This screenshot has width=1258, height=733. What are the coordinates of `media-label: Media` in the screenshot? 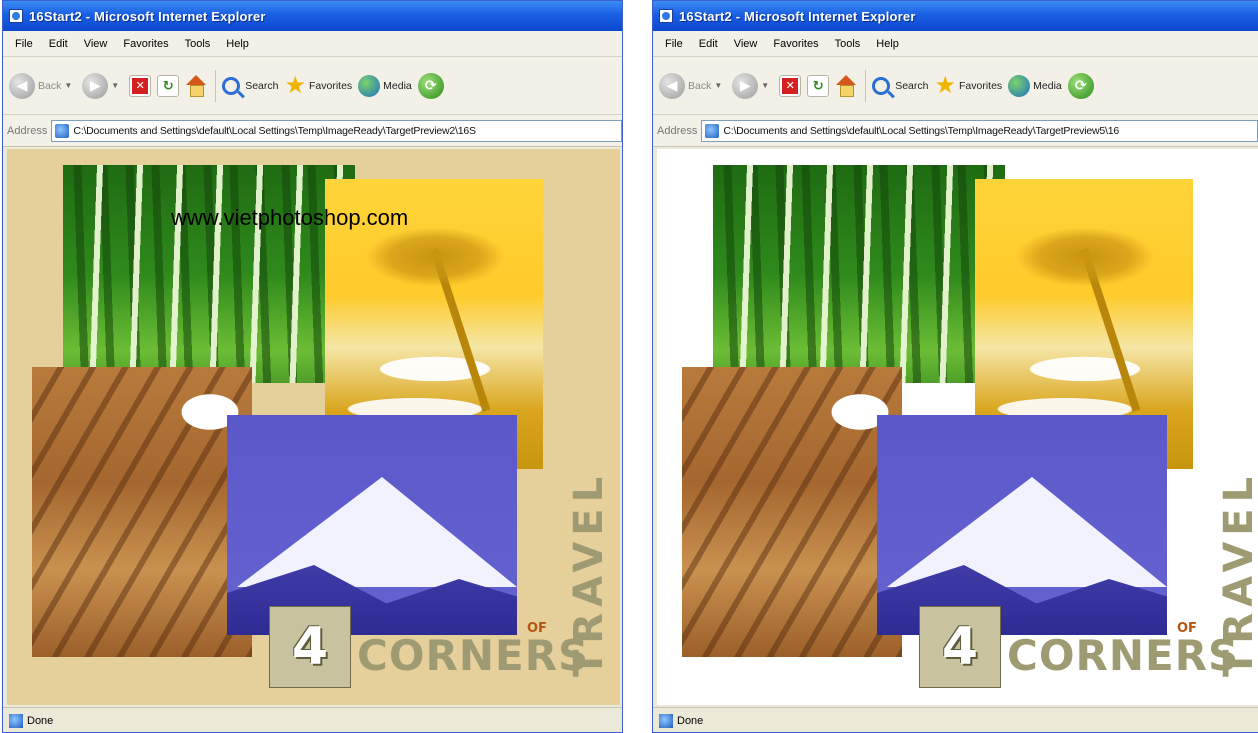 It's located at (397, 85).